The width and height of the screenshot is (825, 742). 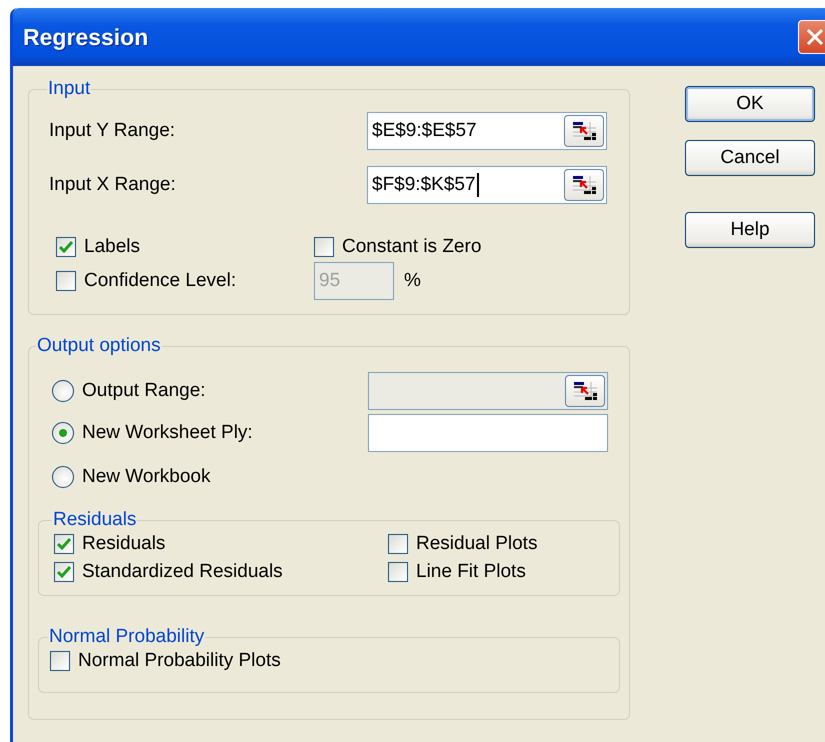 What do you see at coordinates (750, 104) in the screenshot?
I see `dialog-button: OK` at bounding box center [750, 104].